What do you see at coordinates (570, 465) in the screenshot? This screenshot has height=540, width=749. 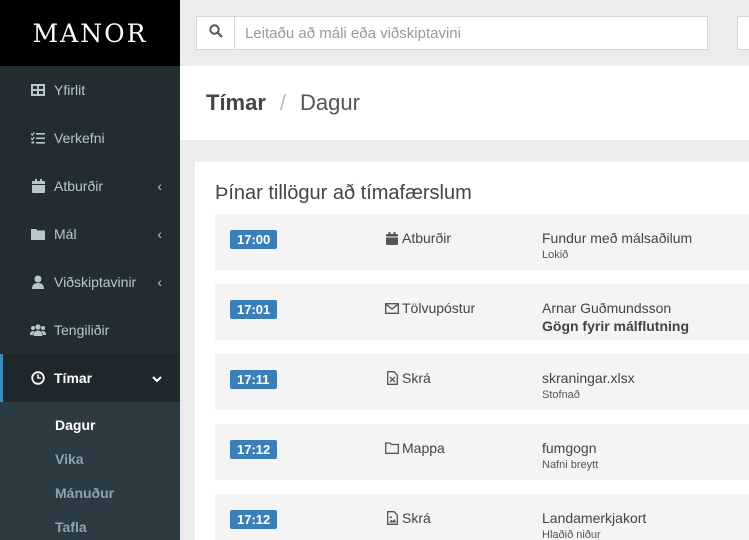 I see `entry-subtitle: Nafni breytt` at bounding box center [570, 465].